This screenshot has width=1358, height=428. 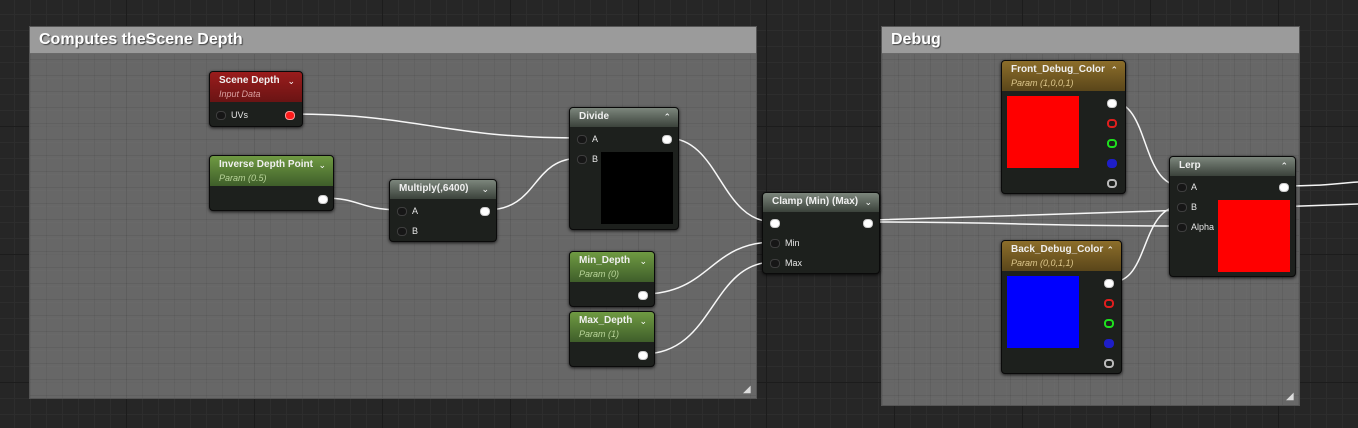 What do you see at coordinates (720, 180) in the screenshot?
I see `wire-divide-to-clamp` at bounding box center [720, 180].